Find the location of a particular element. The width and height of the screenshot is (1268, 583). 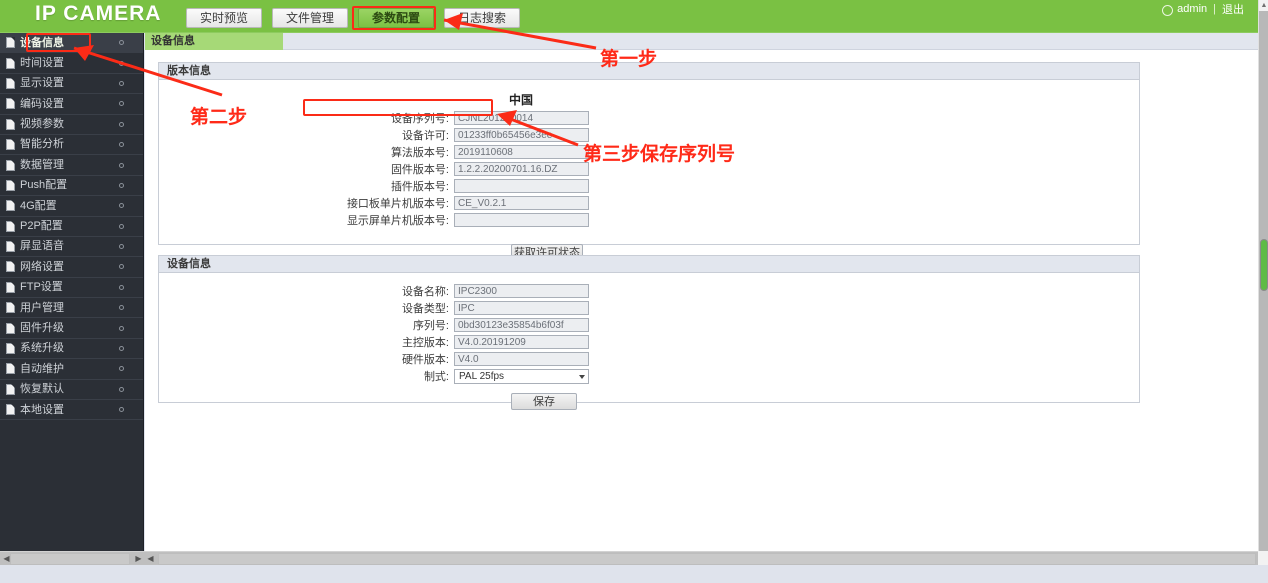

horizontal-scrollbar: ◀ ▶ ◀ is located at coordinates (629, 558).